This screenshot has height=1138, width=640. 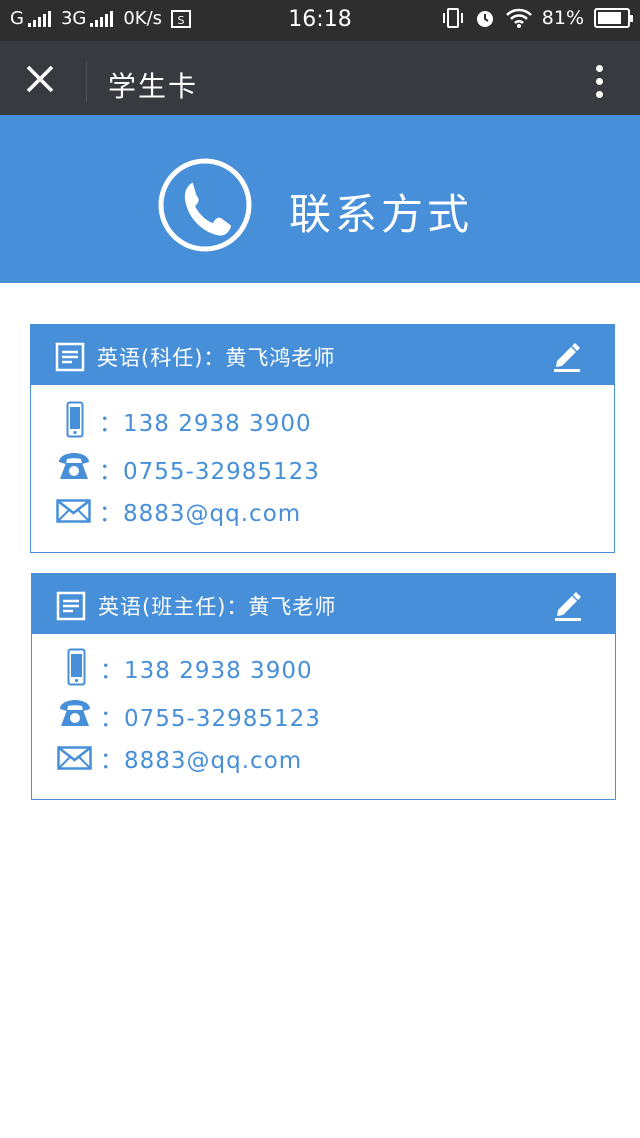 What do you see at coordinates (609, 18) in the screenshot?
I see `battery-level-fill` at bounding box center [609, 18].